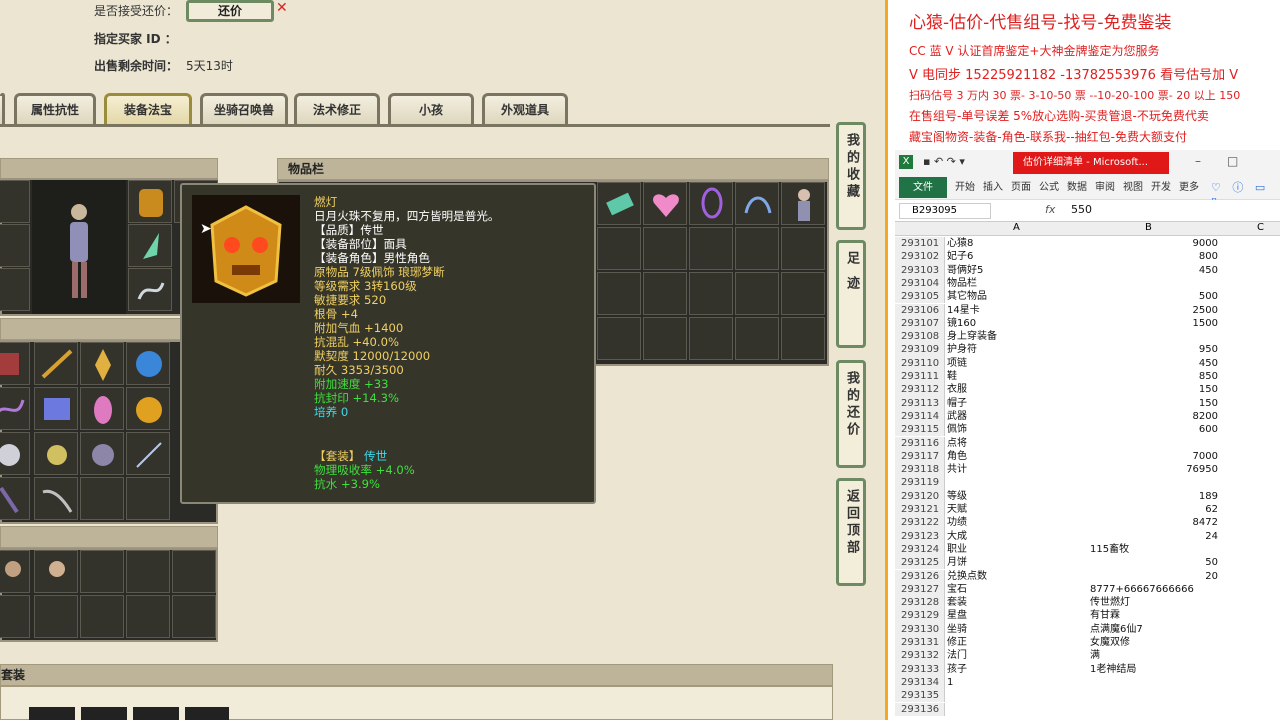 Image resolution: width=1280 pixels, height=720 pixels. I want to click on equip-slot, so click(15, 201).